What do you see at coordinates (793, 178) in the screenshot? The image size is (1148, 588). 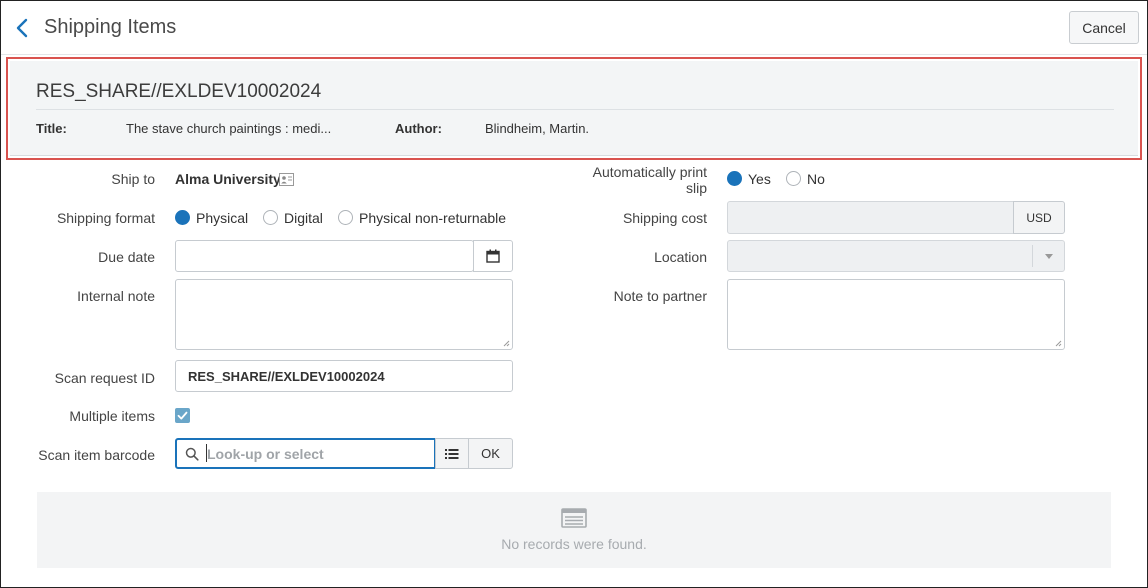 I see `auto-print-no-radio` at bounding box center [793, 178].